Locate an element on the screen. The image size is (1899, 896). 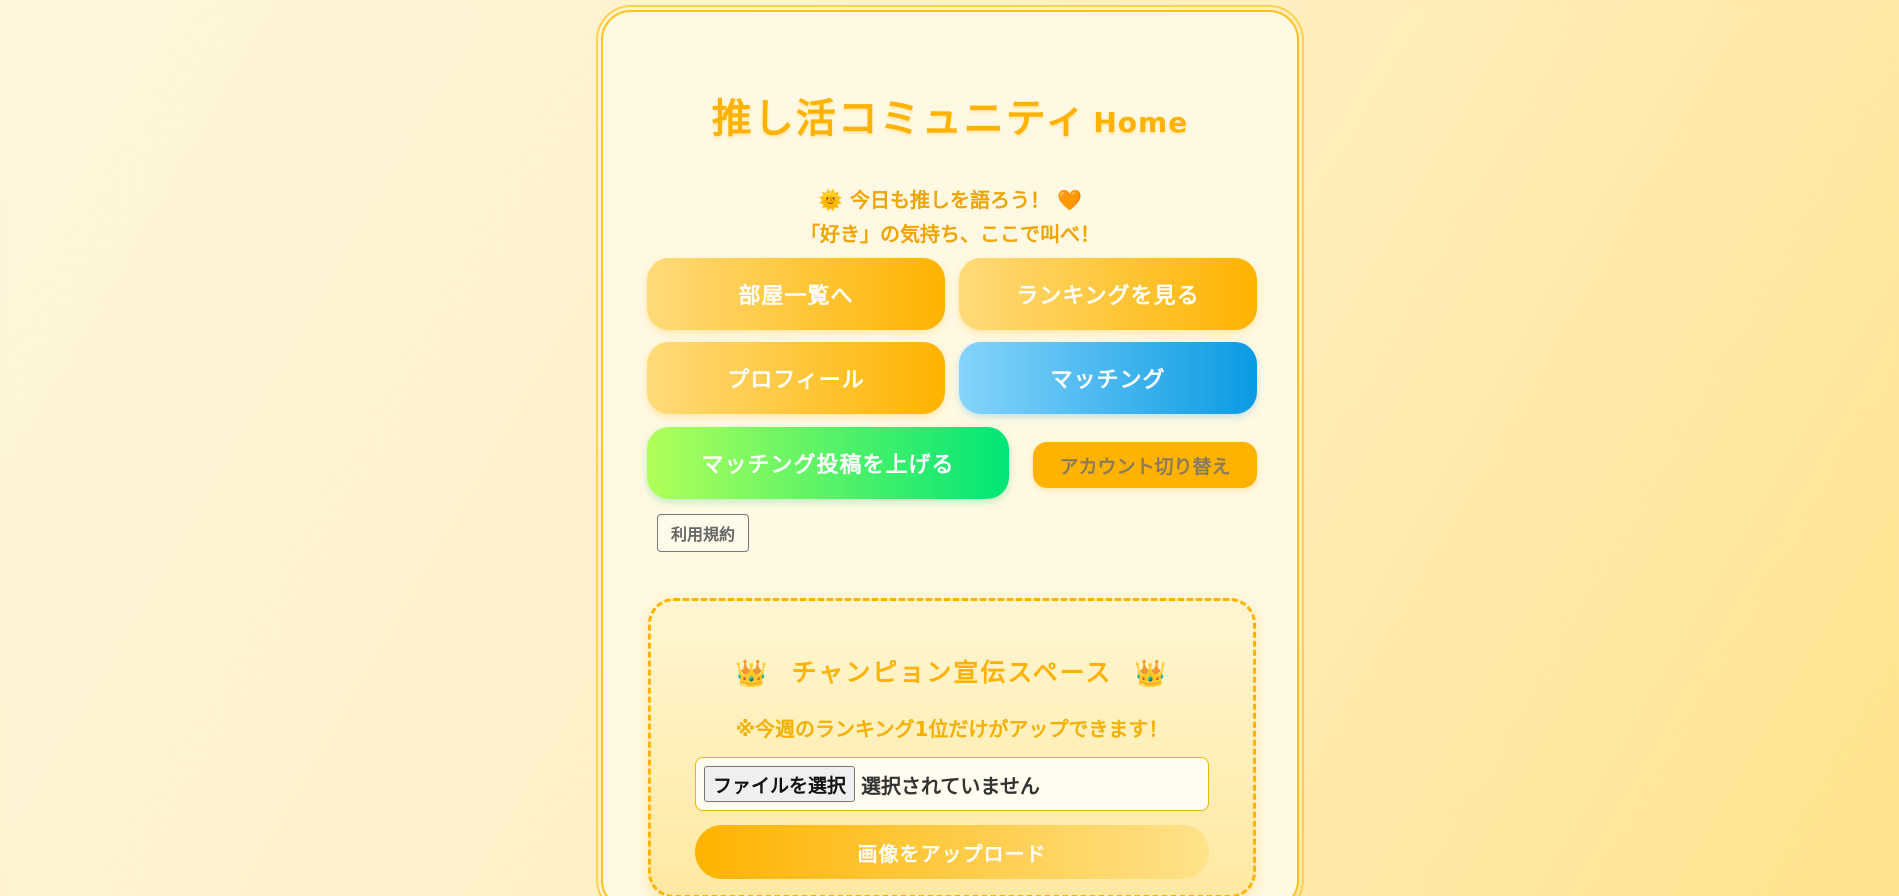
terms-button: 利用規約 is located at coordinates (703, 533).